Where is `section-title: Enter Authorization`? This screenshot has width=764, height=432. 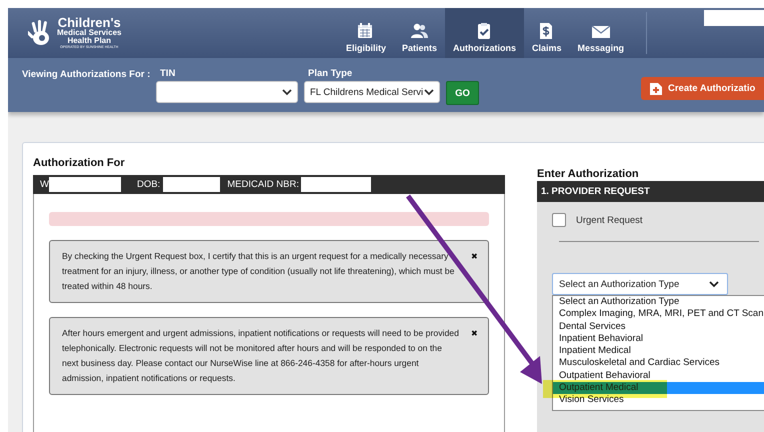
section-title: Enter Authorization is located at coordinates (588, 174).